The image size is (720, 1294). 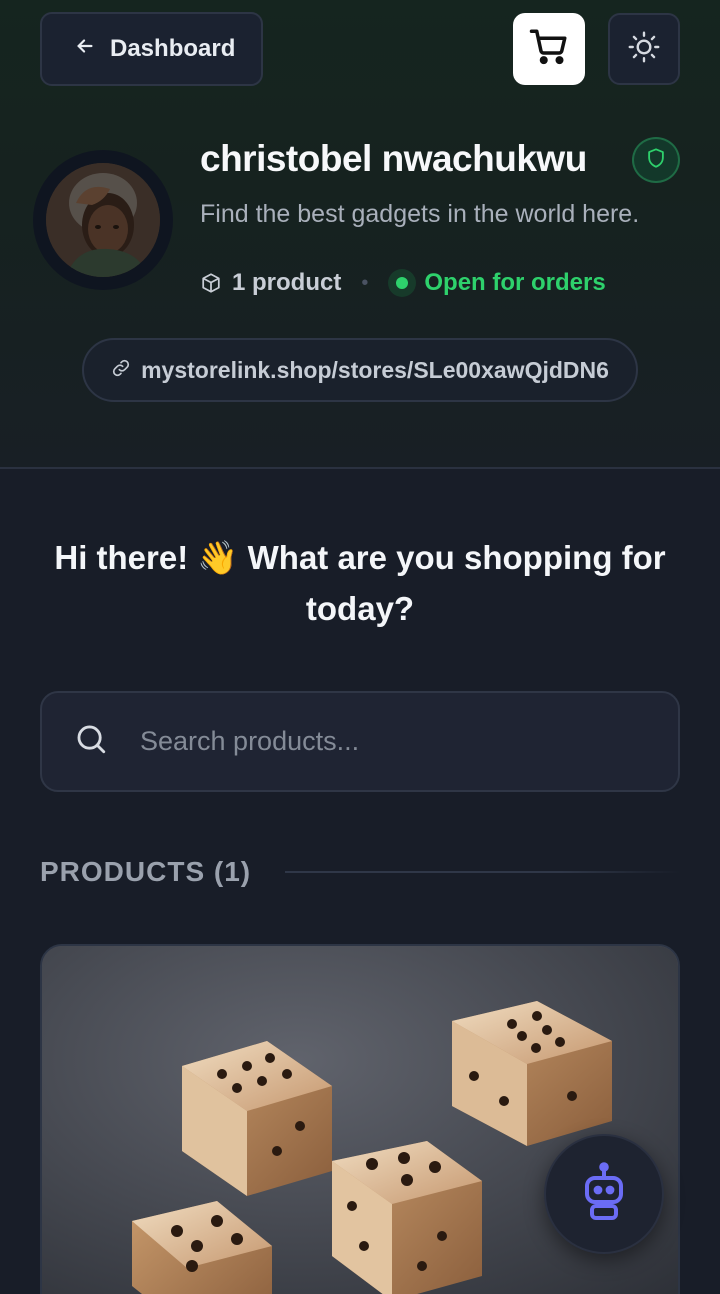 What do you see at coordinates (515, 282) in the screenshot?
I see `open-status-label: Open for orders` at bounding box center [515, 282].